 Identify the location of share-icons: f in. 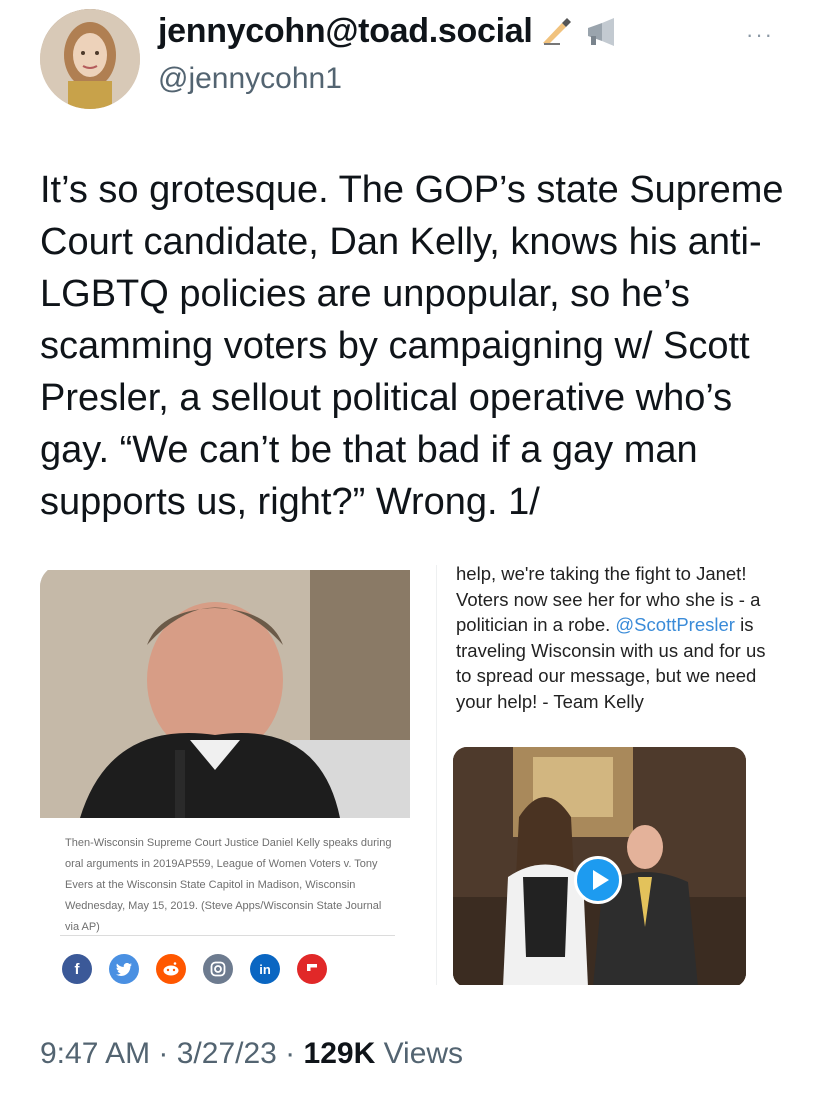
(194, 969).